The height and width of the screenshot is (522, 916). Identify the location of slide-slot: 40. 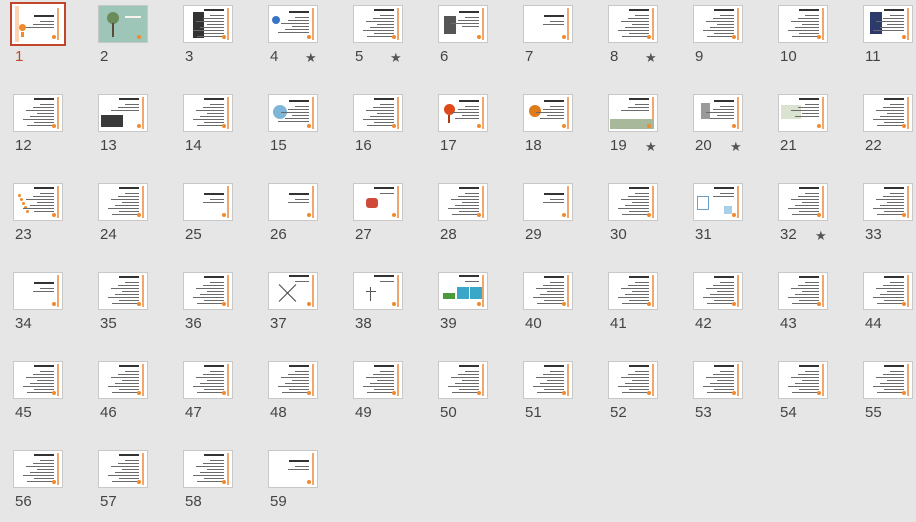
(553, 308).